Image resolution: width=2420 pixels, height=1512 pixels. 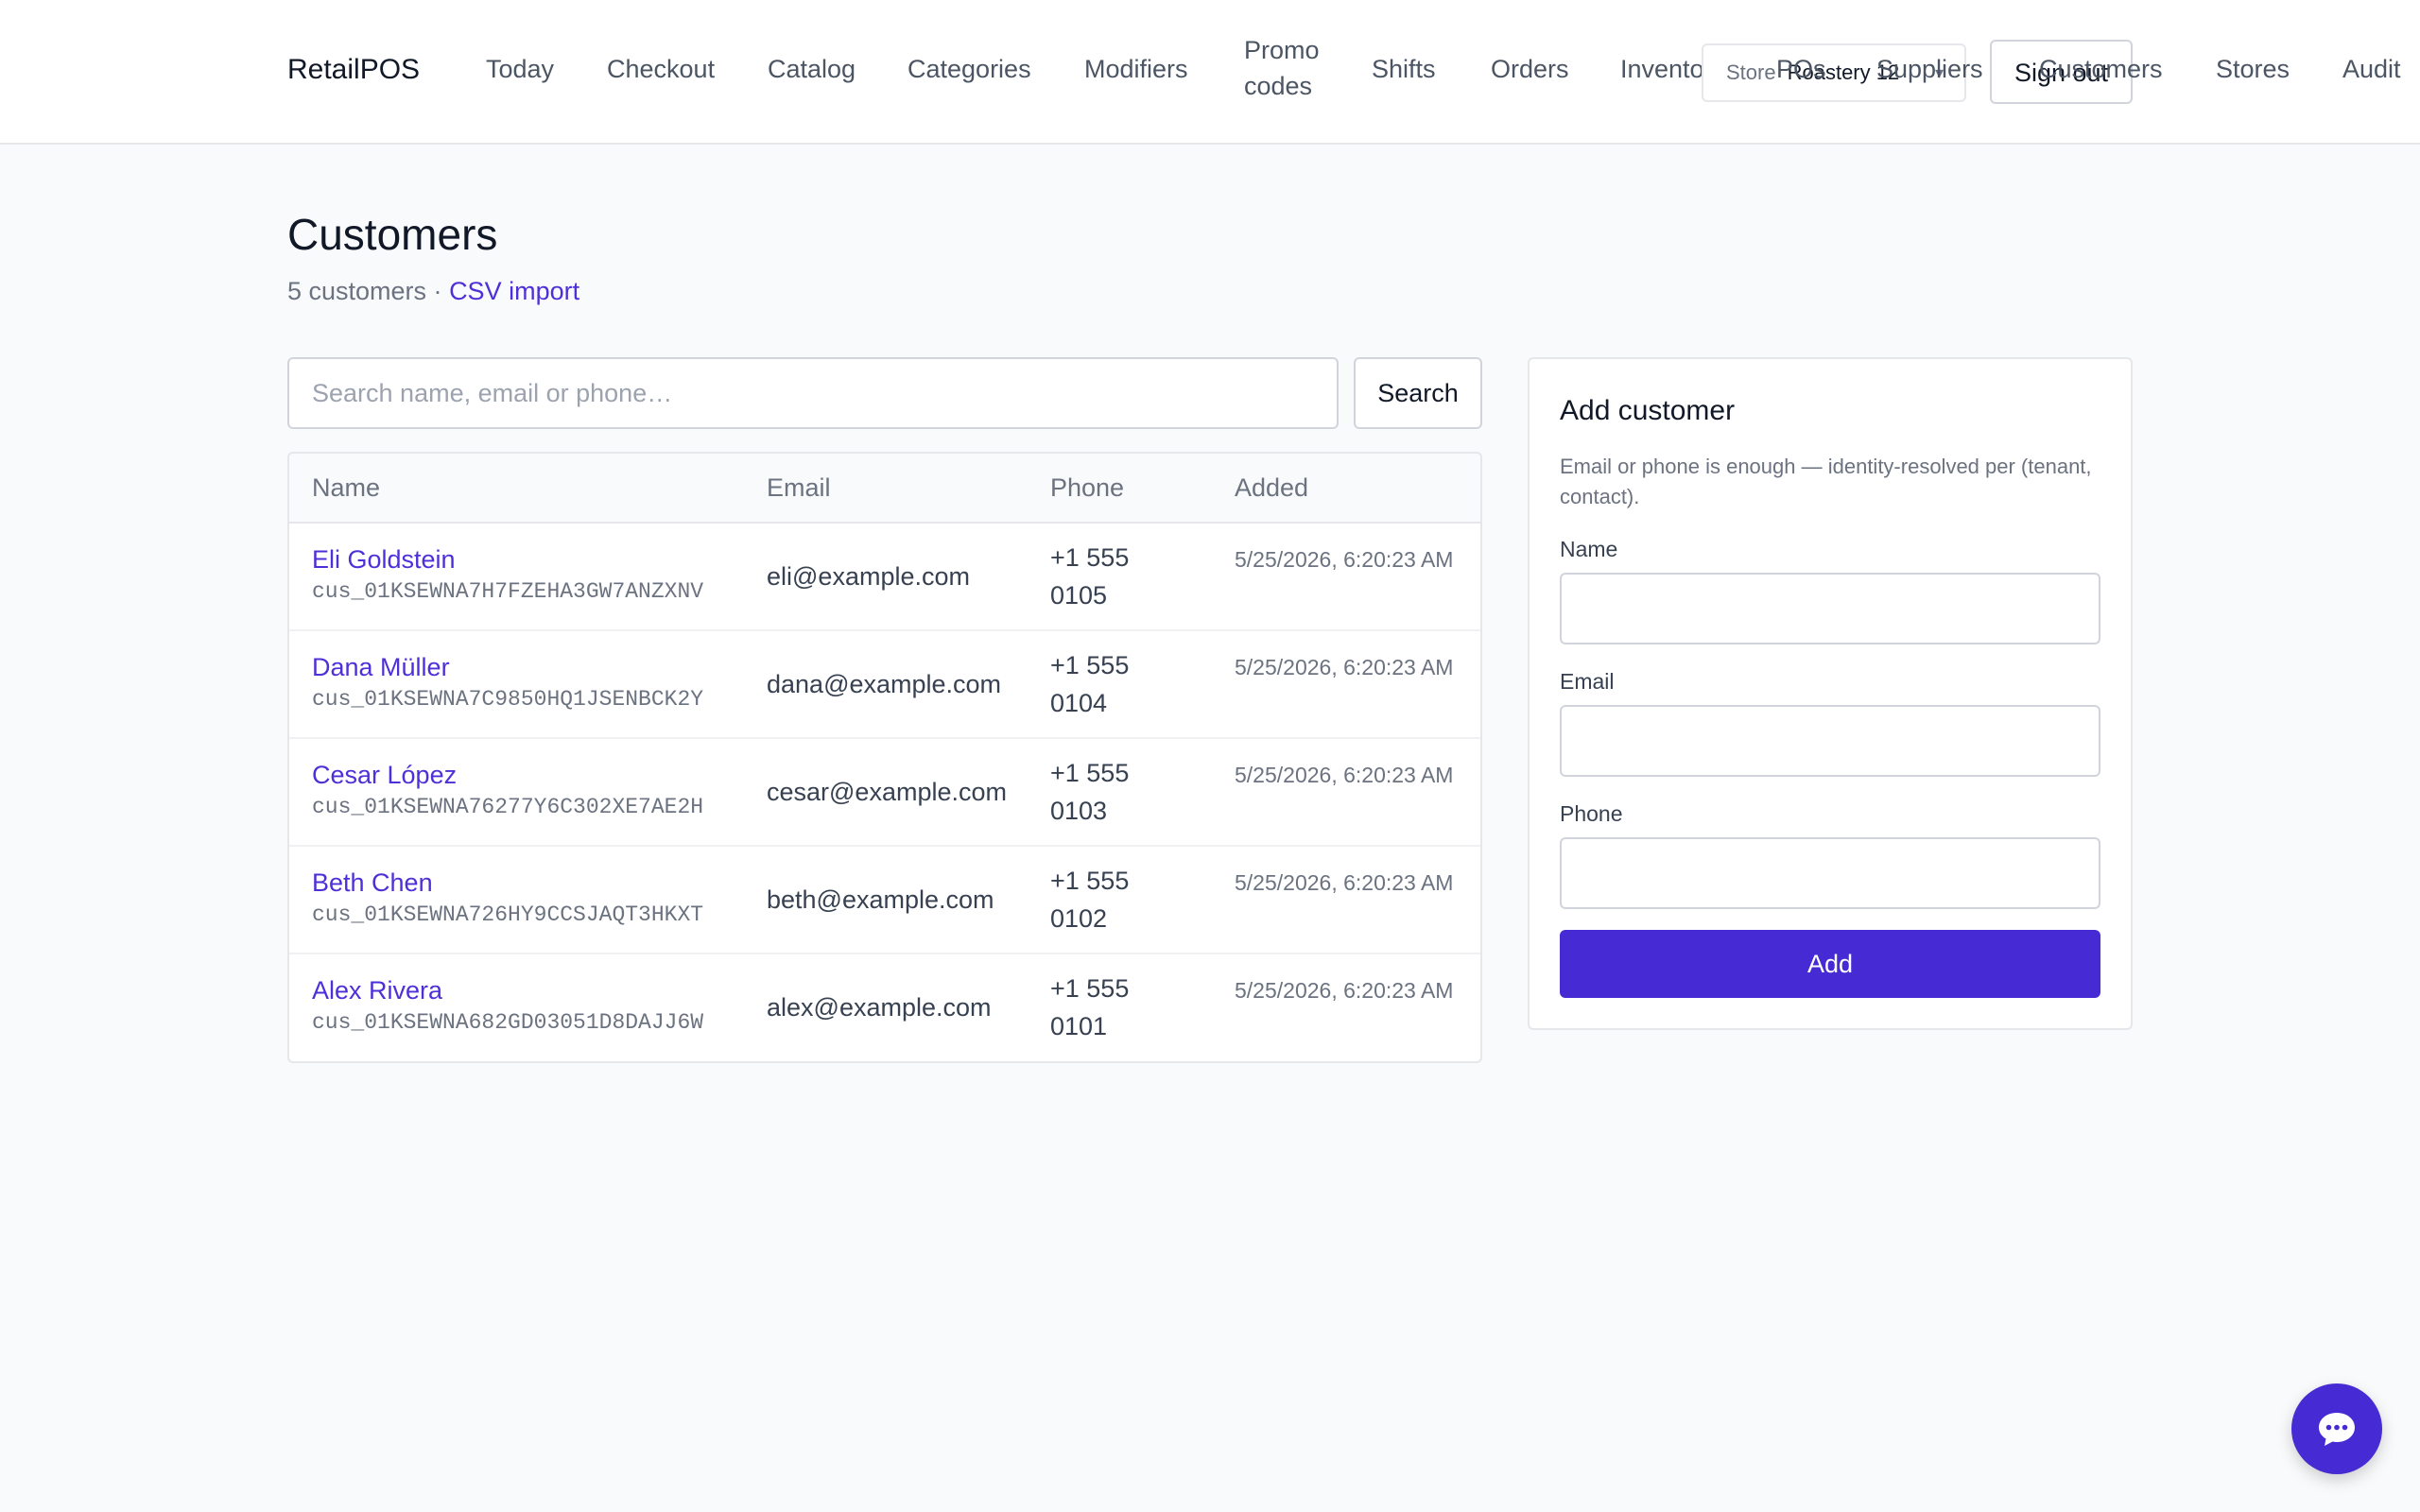 What do you see at coordinates (514, 291) in the screenshot?
I see `csv-import-link: CSV import` at bounding box center [514, 291].